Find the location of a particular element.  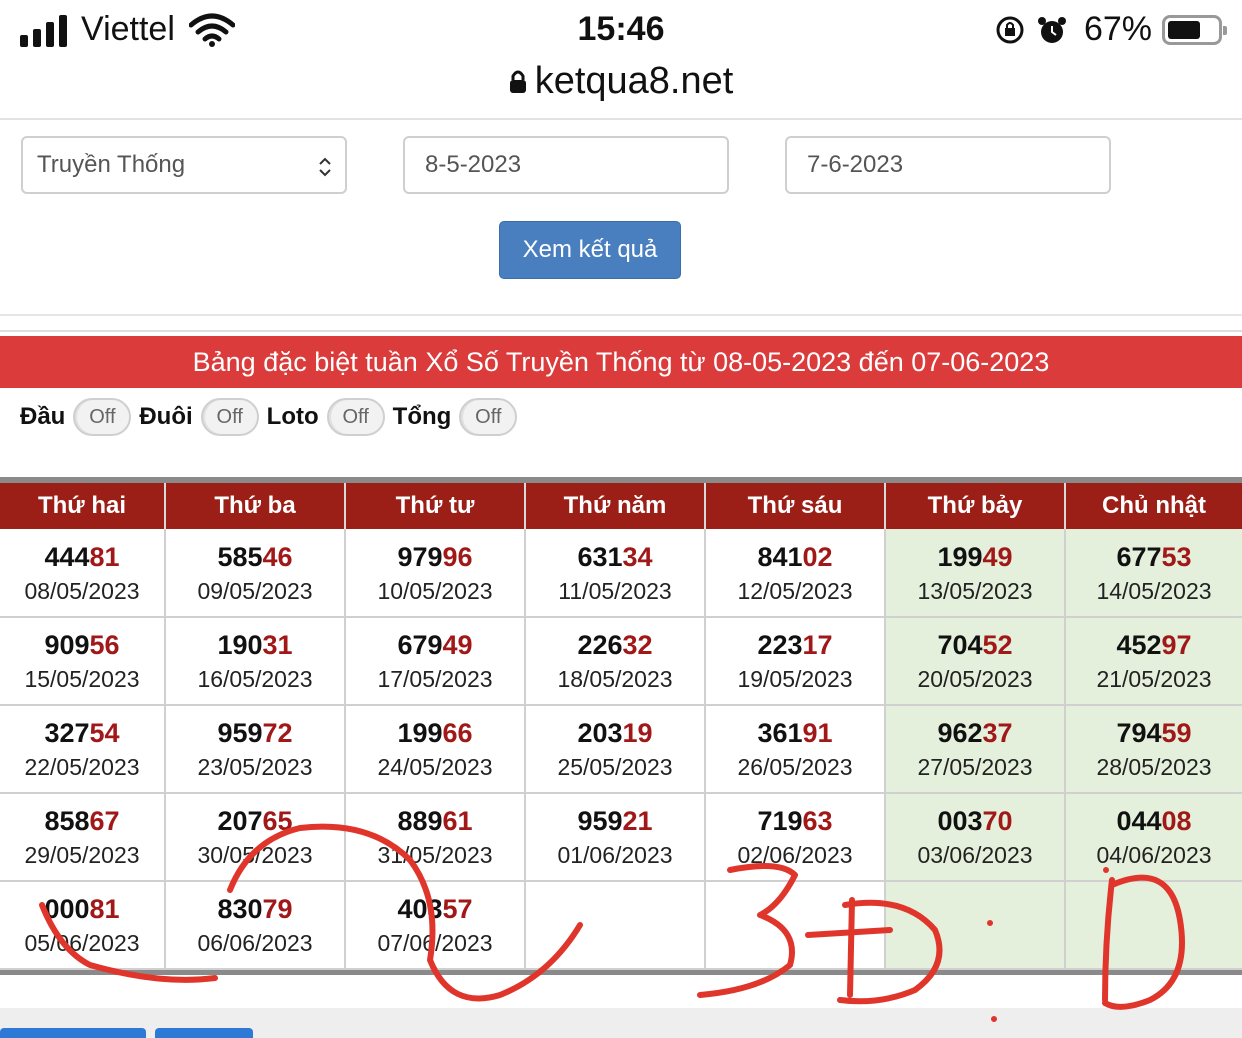

view-results-button: Xem kết quả is located at coordinates (590, 250).